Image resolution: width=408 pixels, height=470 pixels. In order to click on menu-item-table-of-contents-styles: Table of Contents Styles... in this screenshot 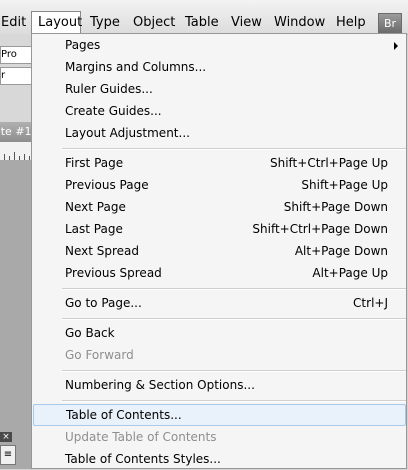, I will do `click(219, 459)`.